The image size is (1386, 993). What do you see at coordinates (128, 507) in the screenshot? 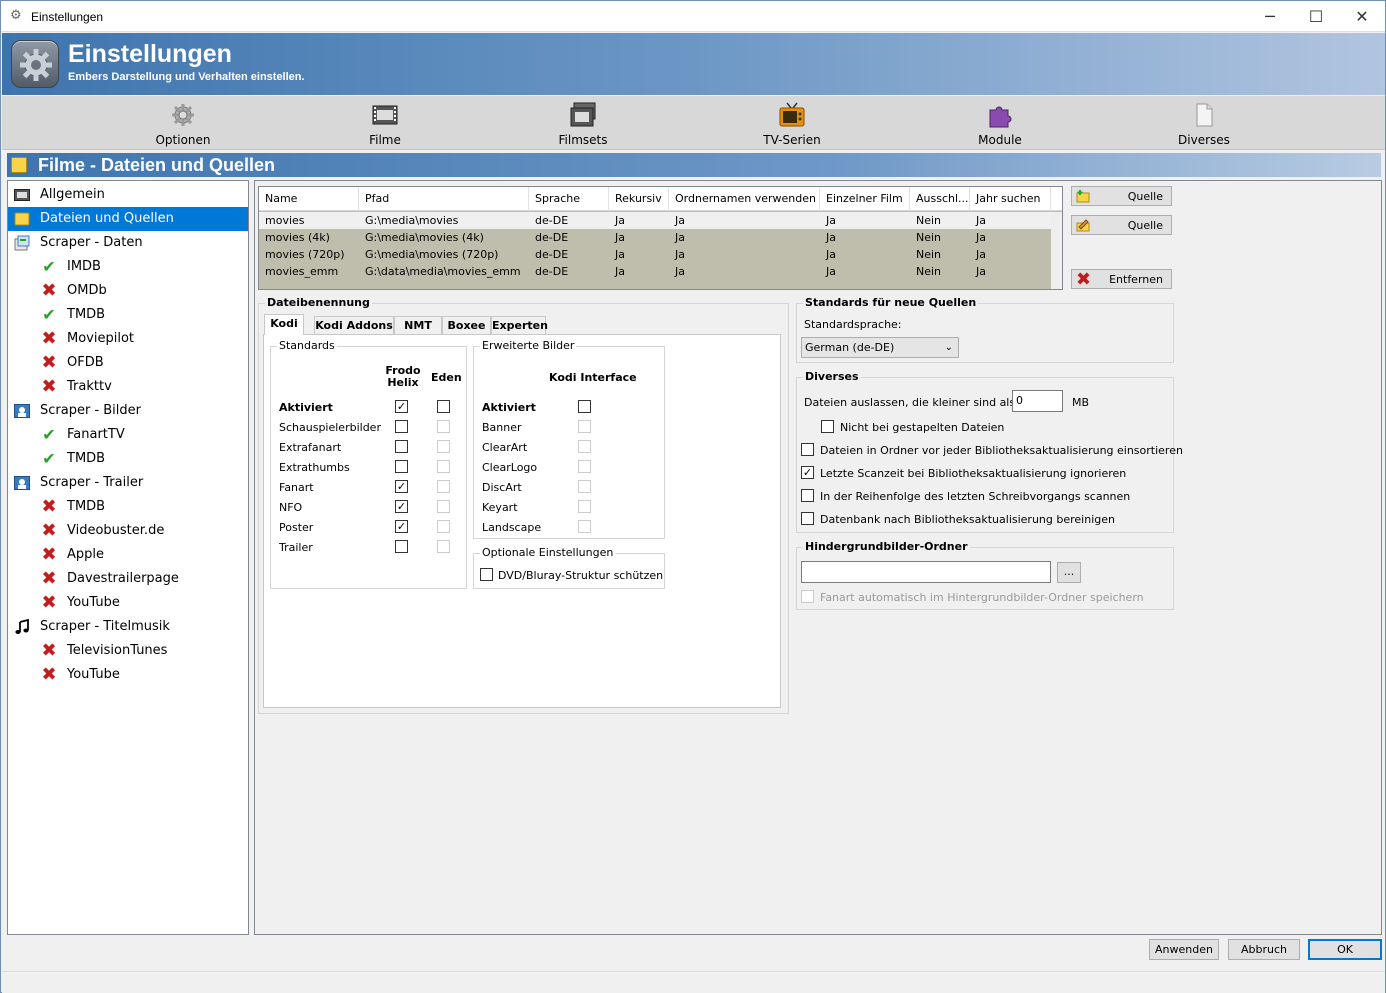
I see `tree-item: ✖ TMDB` at bounding box center [128, 507].